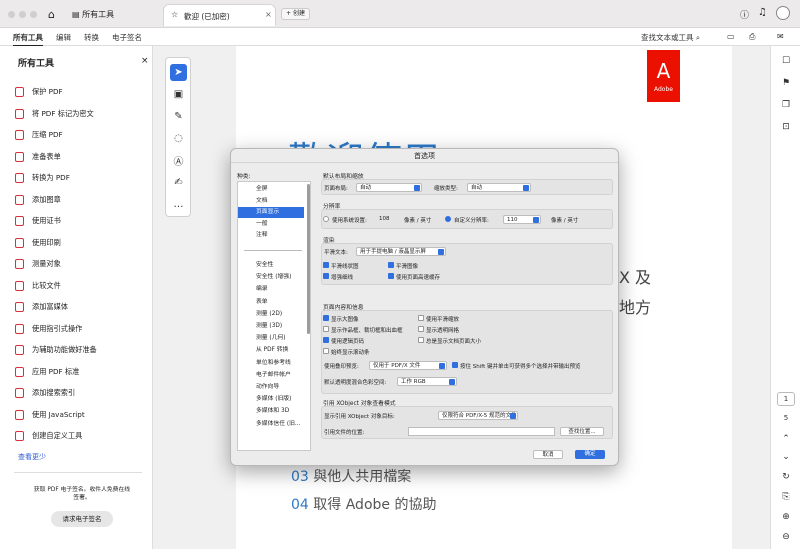 The height and width of the screenshot is (549, 800). What do you see at coordinates (786, 399) in the screenshot?
I see `page-number-field: 1` at bounding box center [786, 399].